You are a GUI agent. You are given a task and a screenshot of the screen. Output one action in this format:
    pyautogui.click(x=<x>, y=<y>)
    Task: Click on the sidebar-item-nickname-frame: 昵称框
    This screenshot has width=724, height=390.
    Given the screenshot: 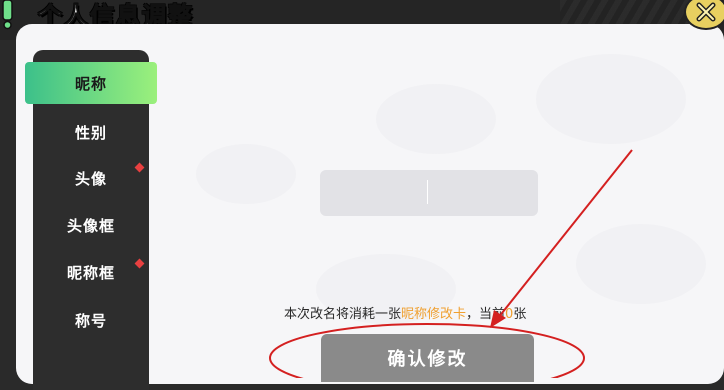 What is the action you would take?
    pyautogui.click(x=91, y=272)
    